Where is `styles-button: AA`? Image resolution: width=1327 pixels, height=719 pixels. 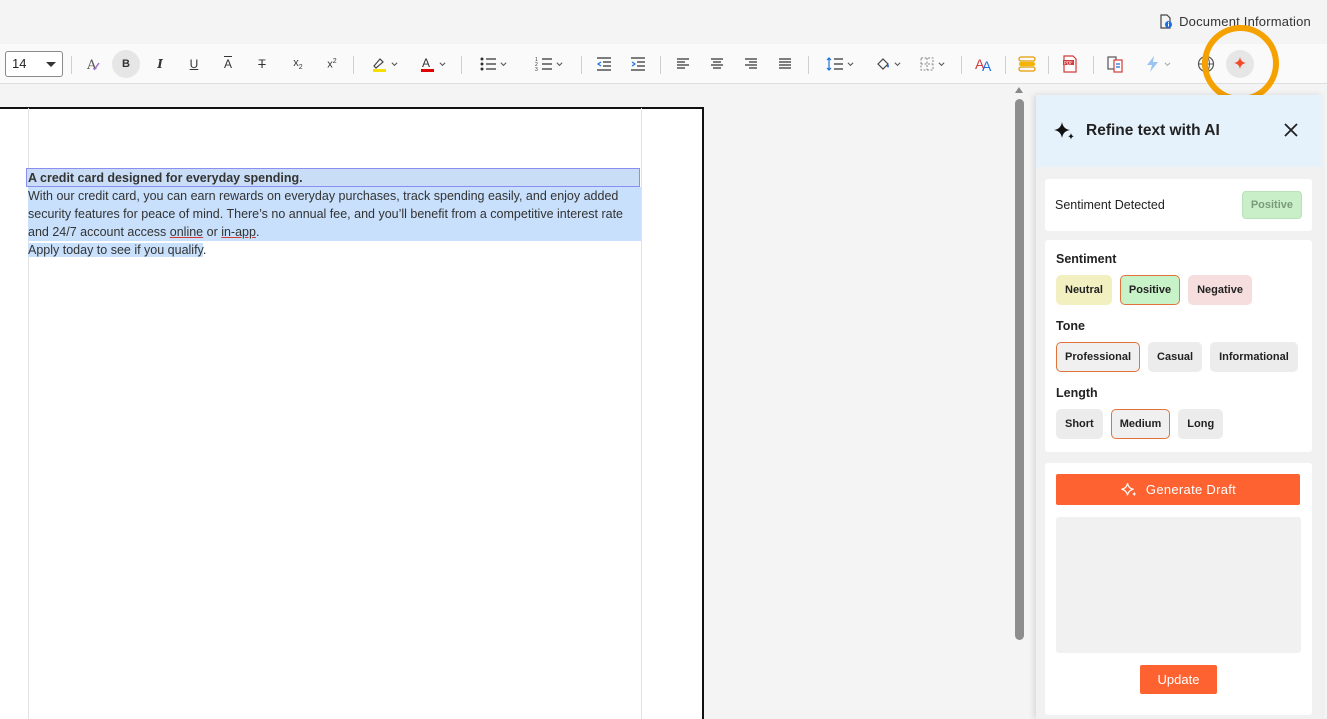
styles-button: AA is located at coordinates (984, 64).